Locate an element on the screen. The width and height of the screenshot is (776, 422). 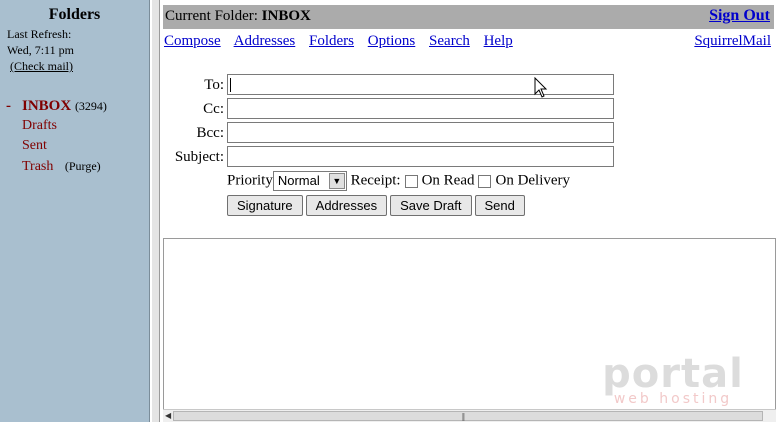
grip-icon: ||| is located at coordinates (463, 416).